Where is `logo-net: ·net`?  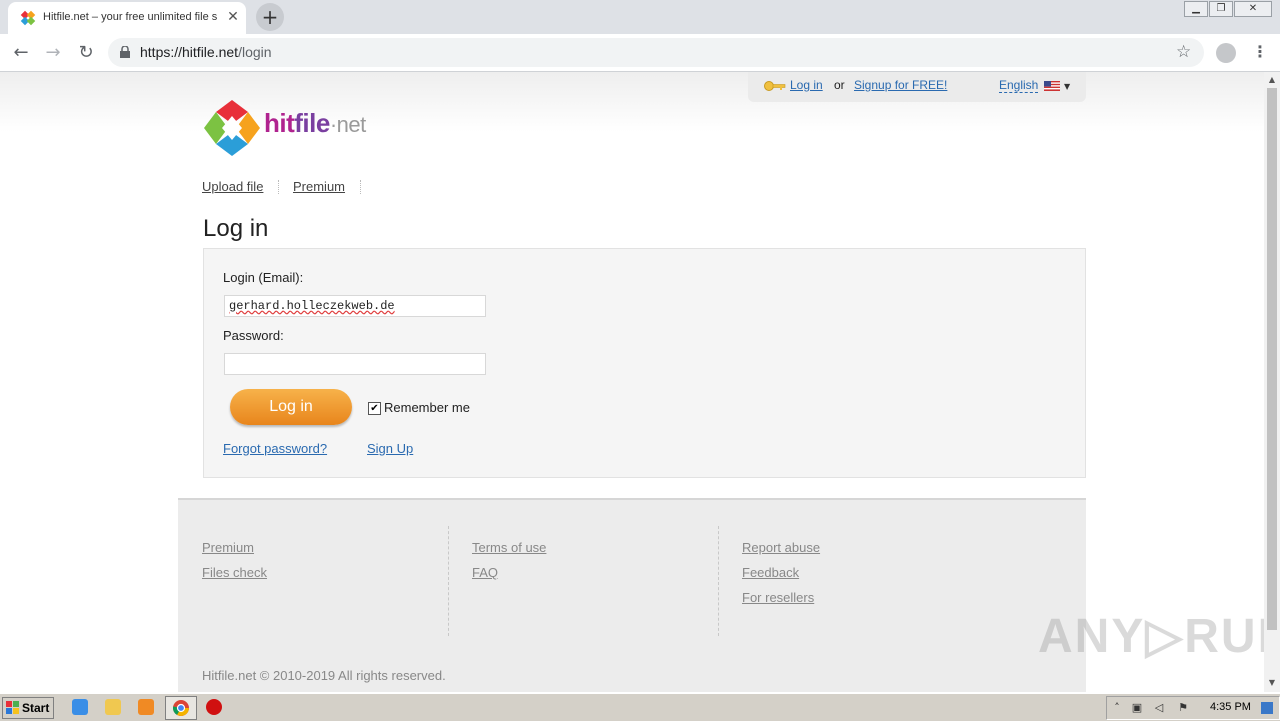
logo-net: ·net is located at coordinates (347, 124).